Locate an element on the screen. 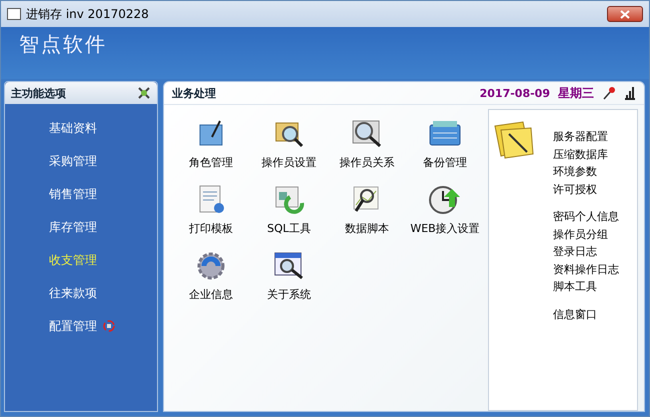 This screenshot has width=650, height=417. tool-button: SQL工具 is located at coordinates (289, 209).